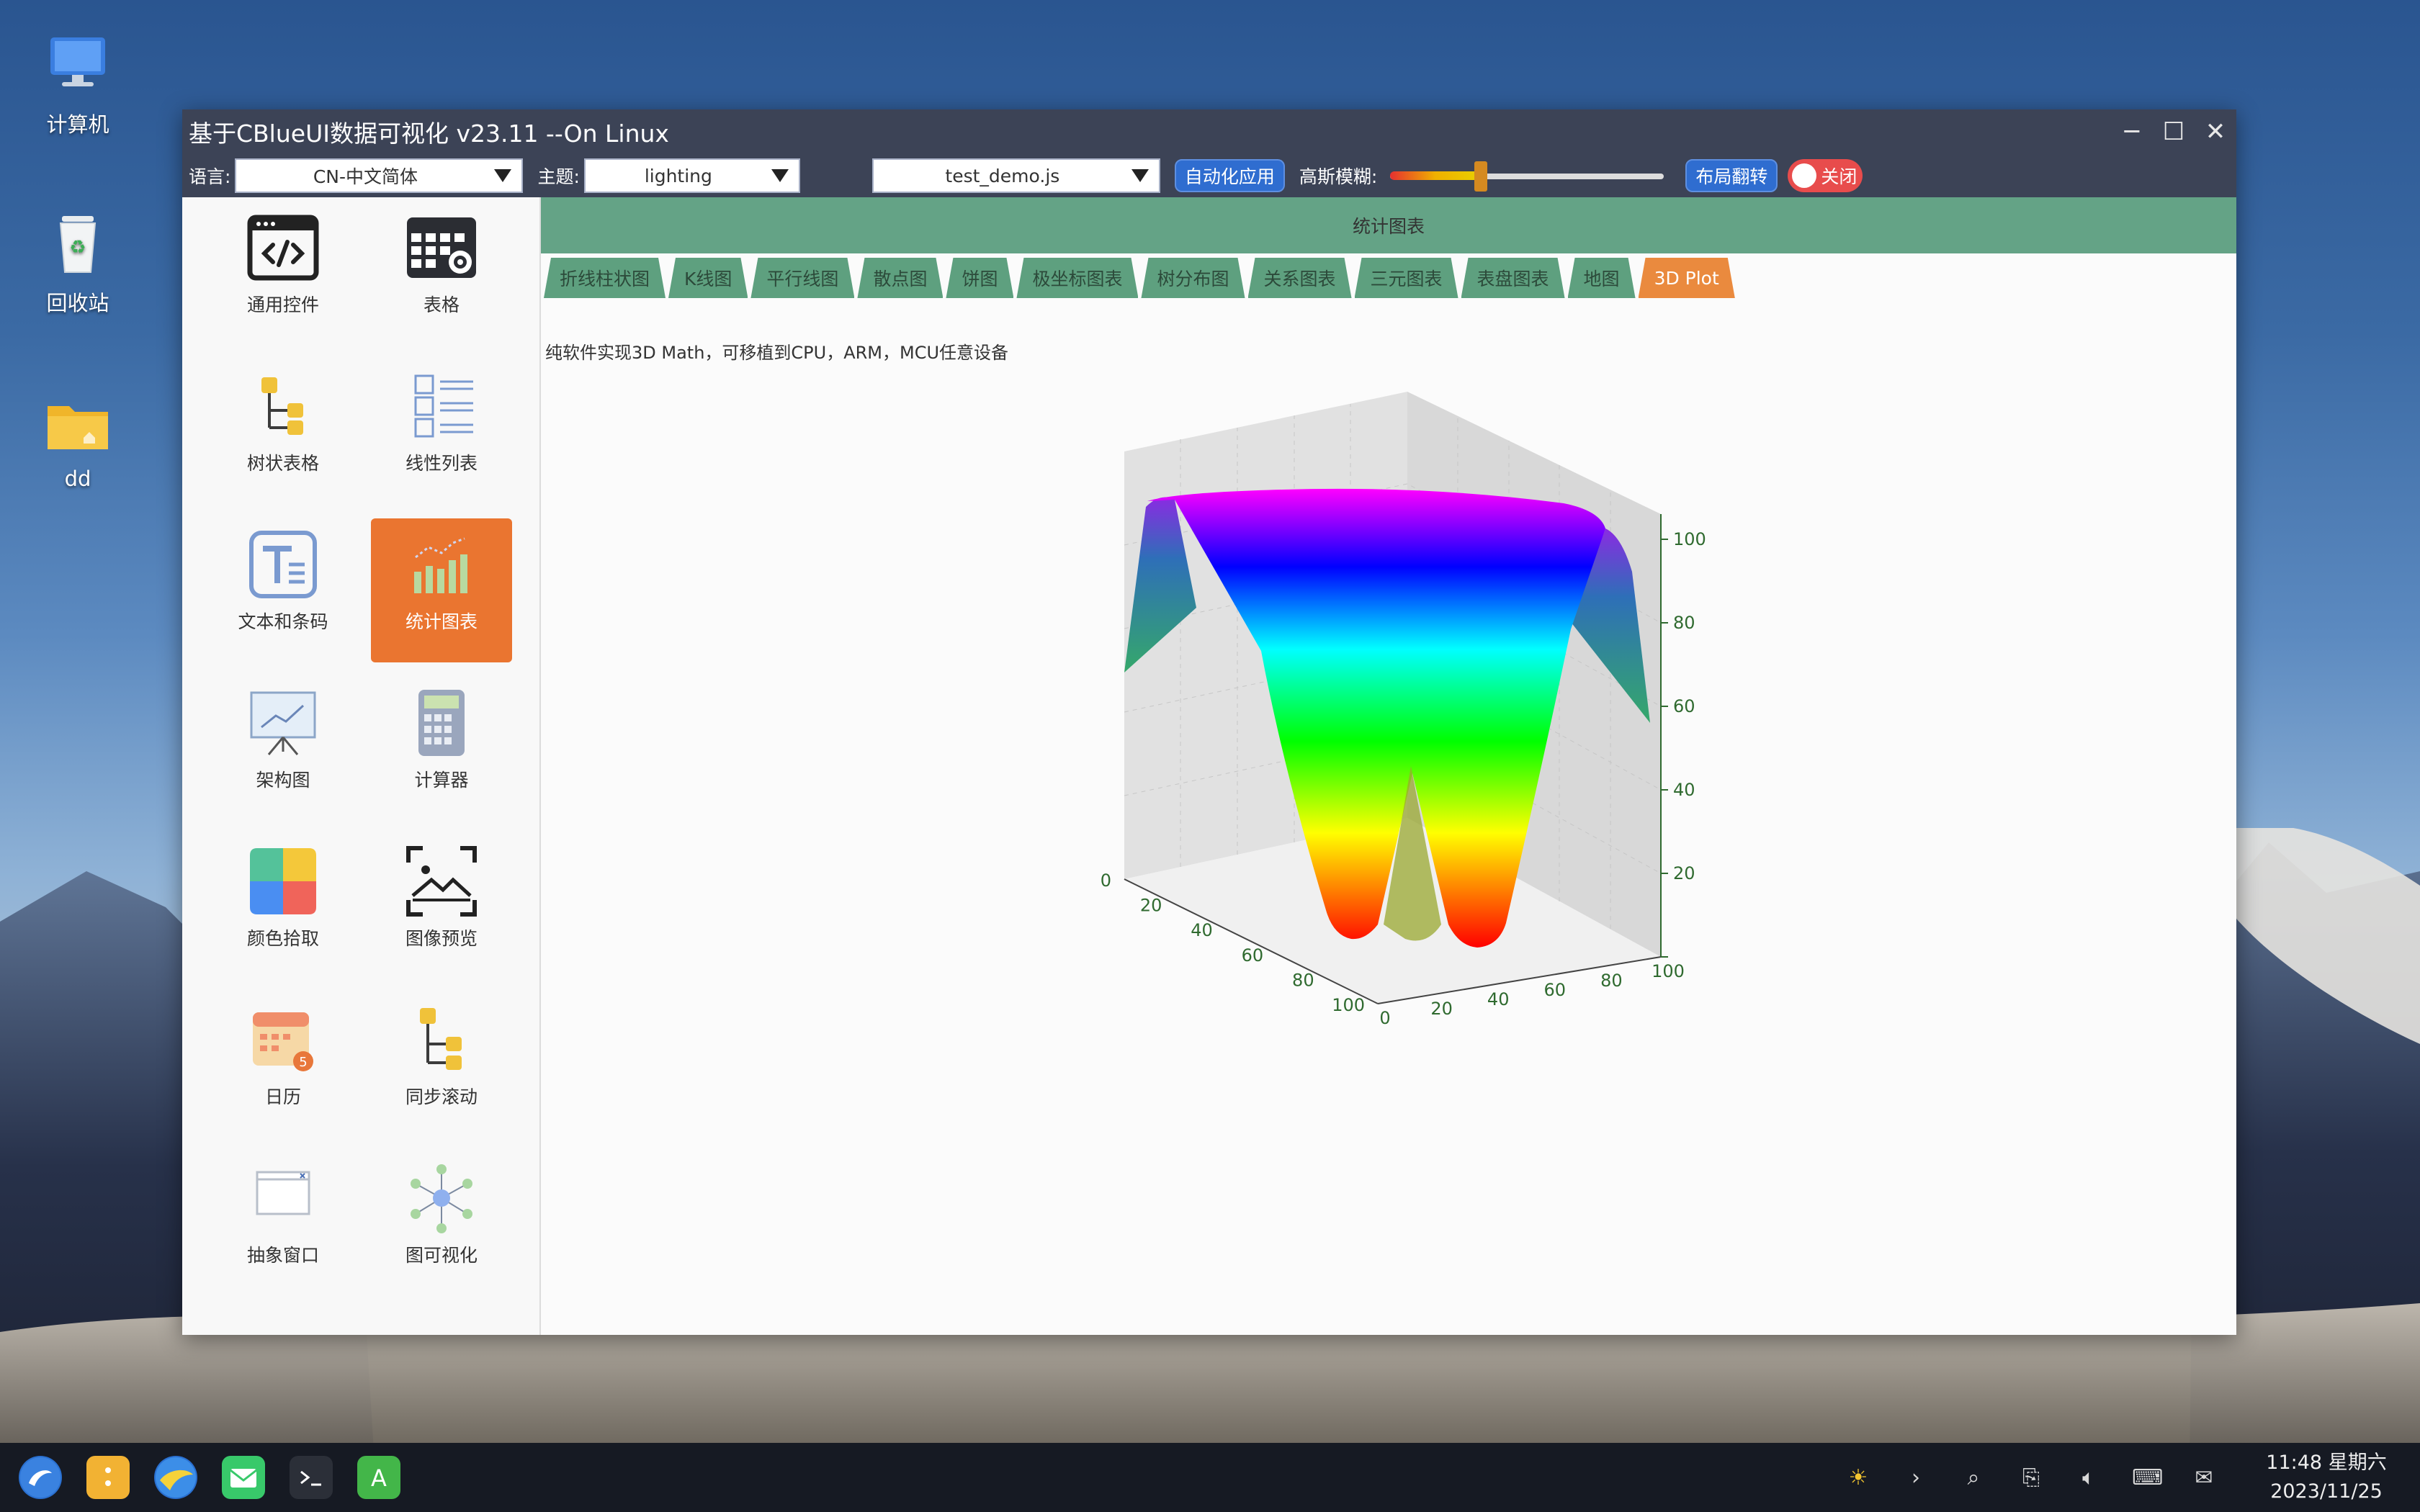 The image size is (2420, 1512). Describe the element at coordinates (1106, 880) in the screenshot. I see `x-tick-label: 0` at that location.